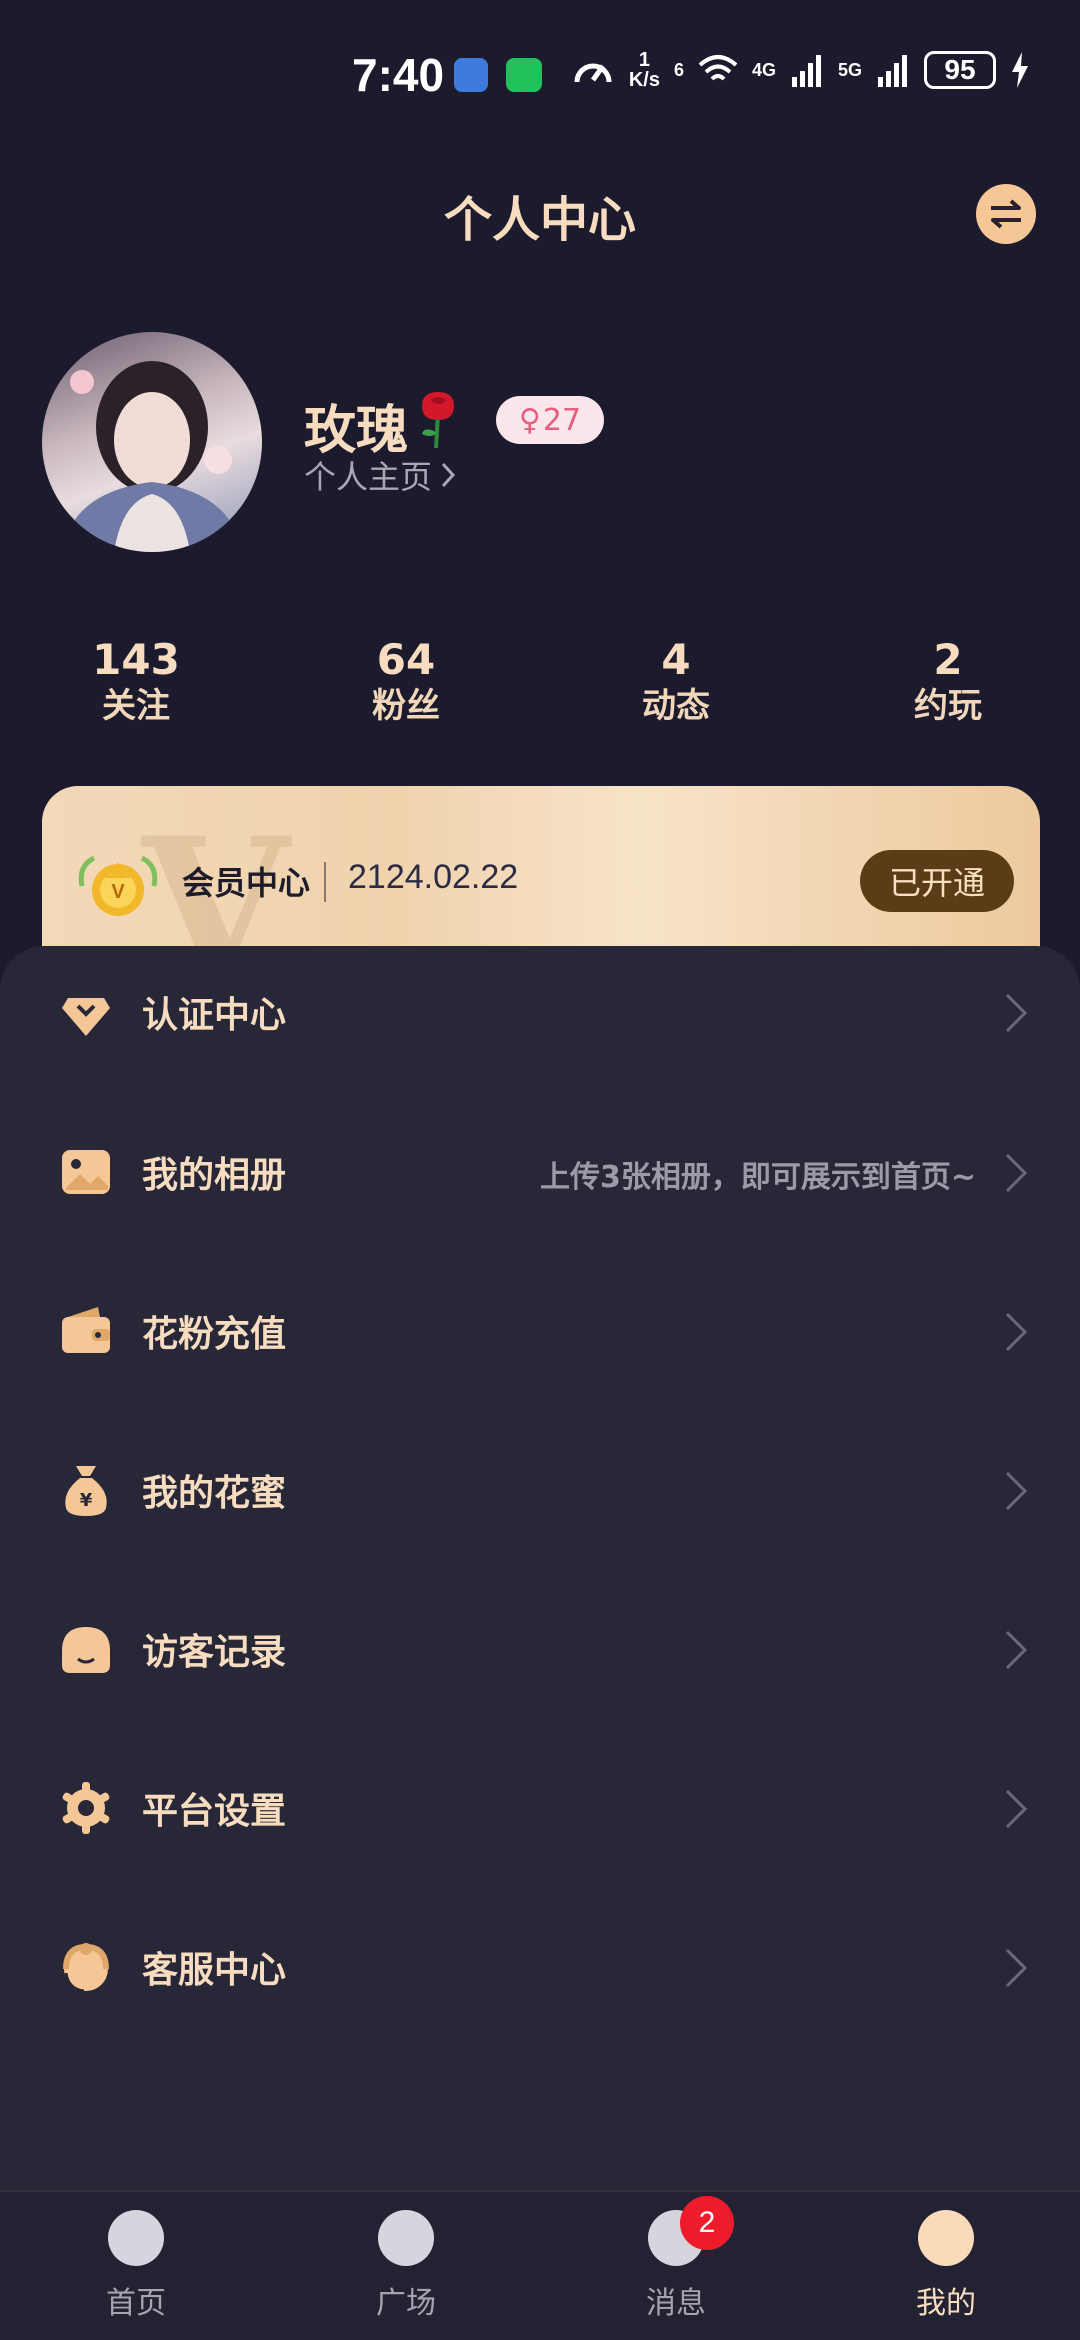 This screenshot has width=1080, height=2340. What do you see at coordinates (676, 659) in the screenshot?
I see `stat-value: 4` at bounding box center [676, 659].